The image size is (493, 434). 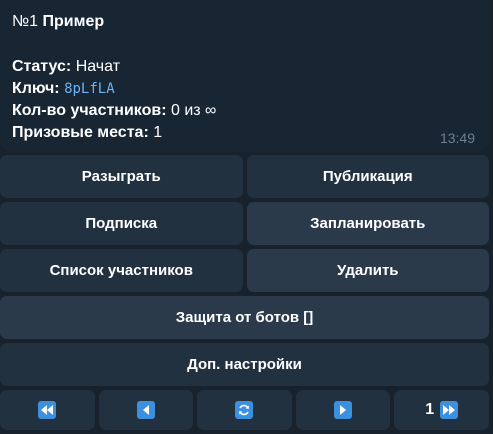 What do you see at coordinates (367, 176) in the screenshot?
I see `publication-button: Публикация` at bounding box center [367, 176].